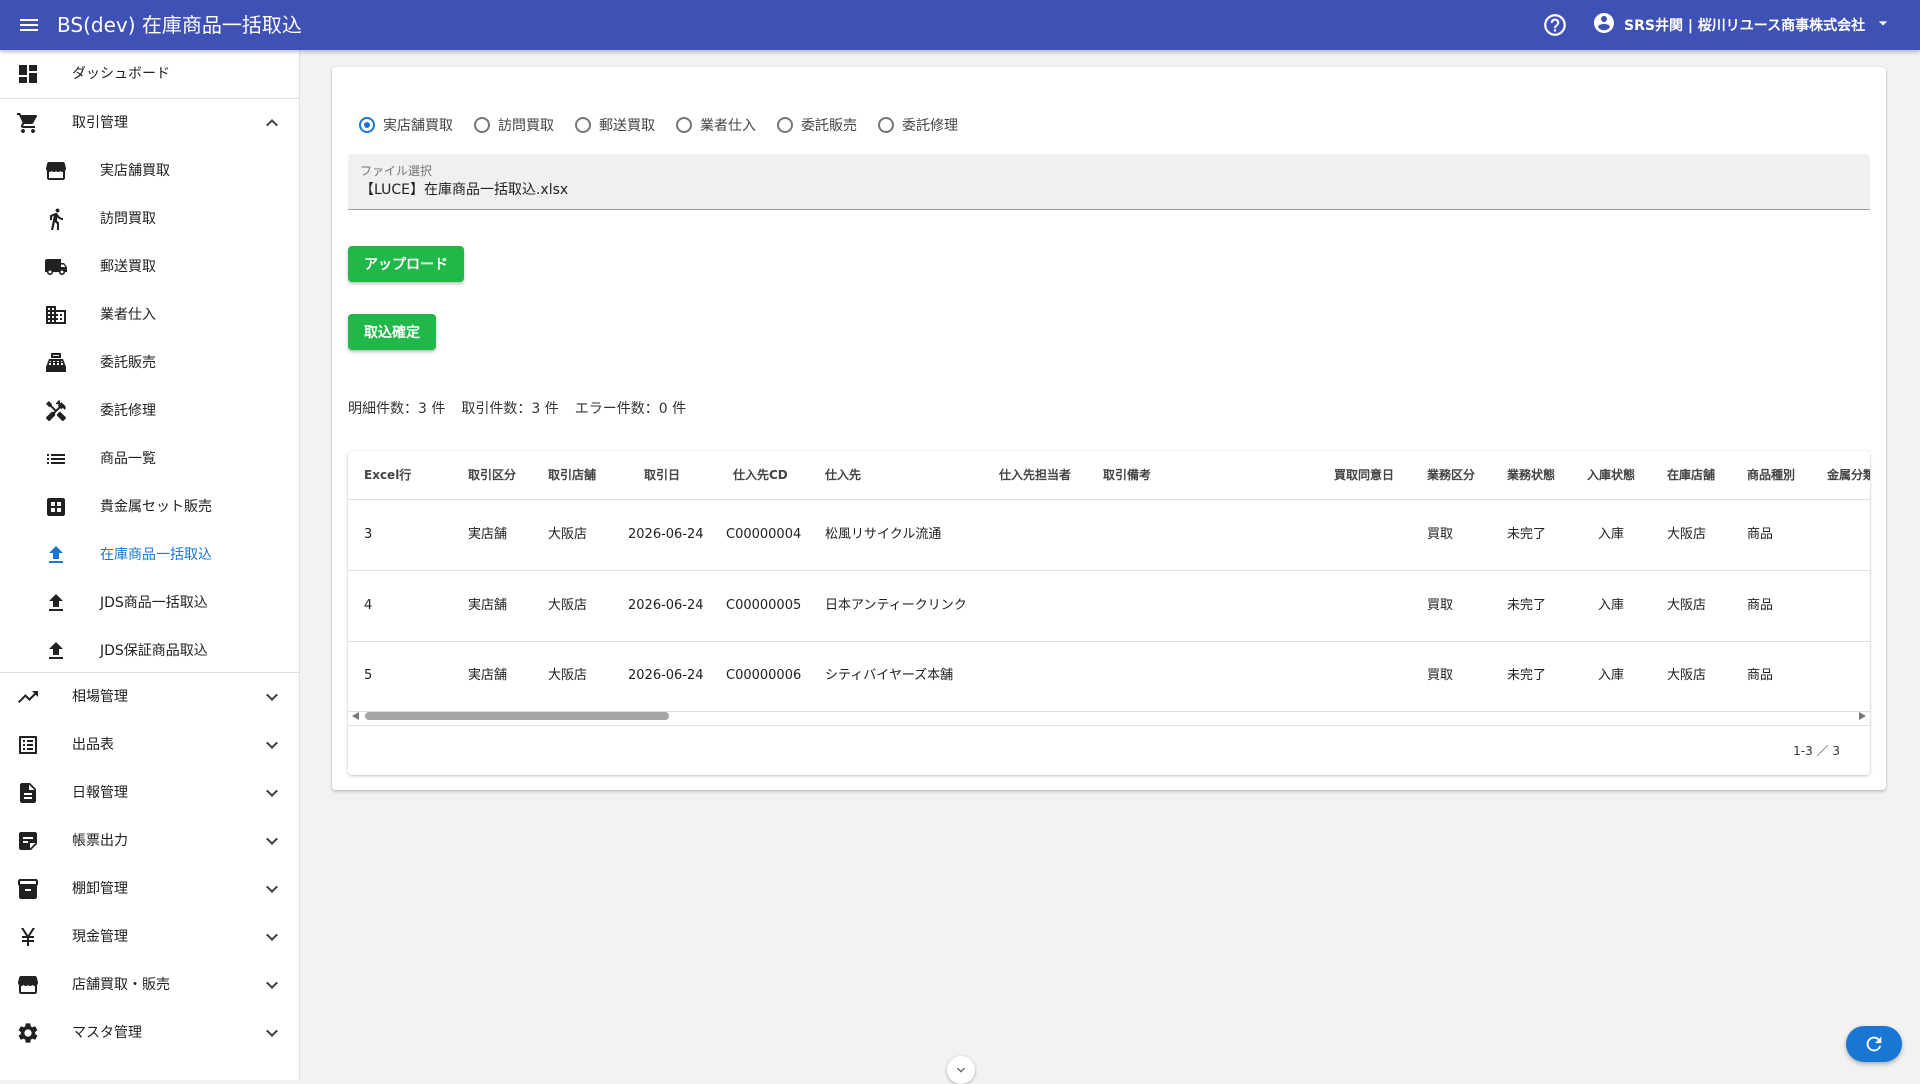  I want to click on building-icon, so click(56, 315).